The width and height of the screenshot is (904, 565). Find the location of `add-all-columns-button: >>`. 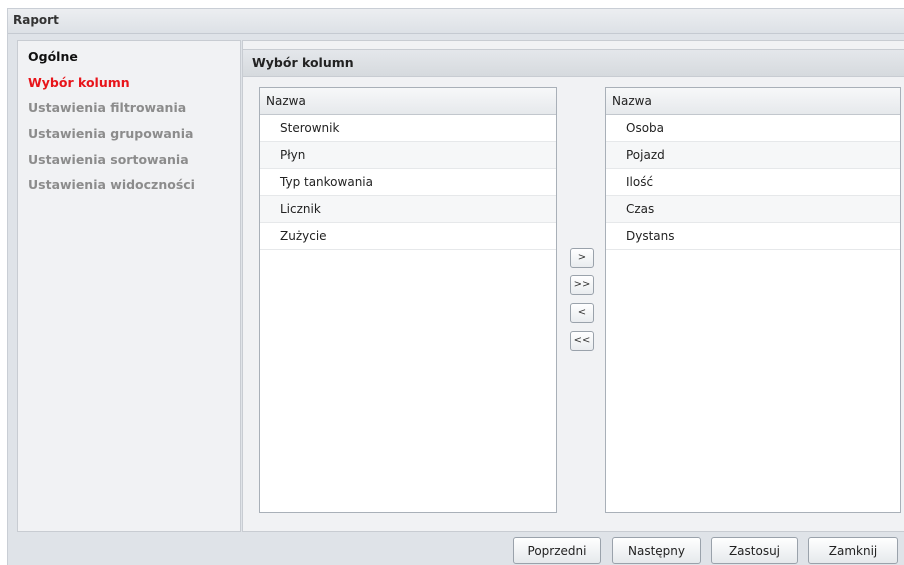

add-all-columns-button: >> is located at coordinates (582, 285).